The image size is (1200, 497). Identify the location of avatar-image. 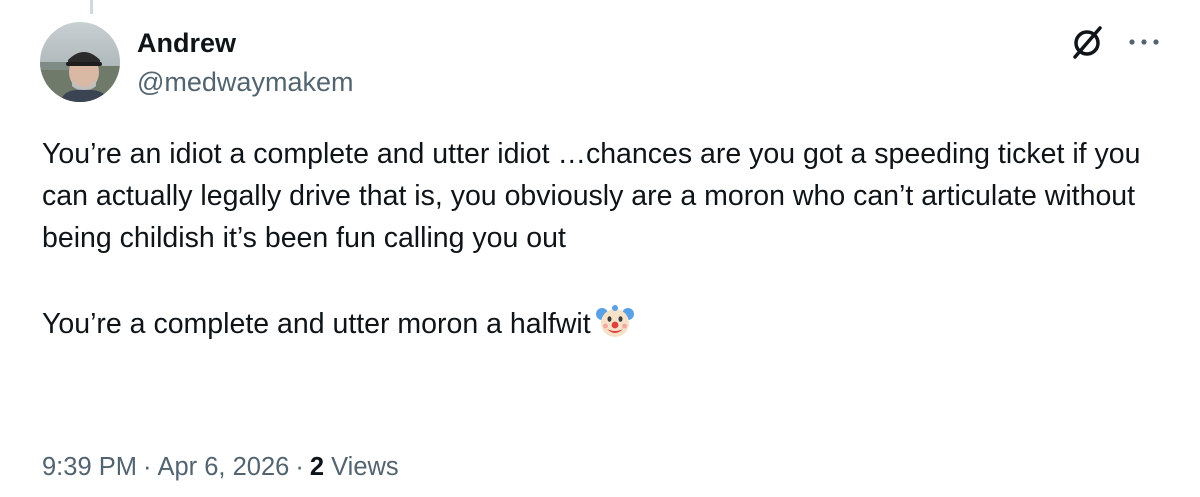
(80, 62).